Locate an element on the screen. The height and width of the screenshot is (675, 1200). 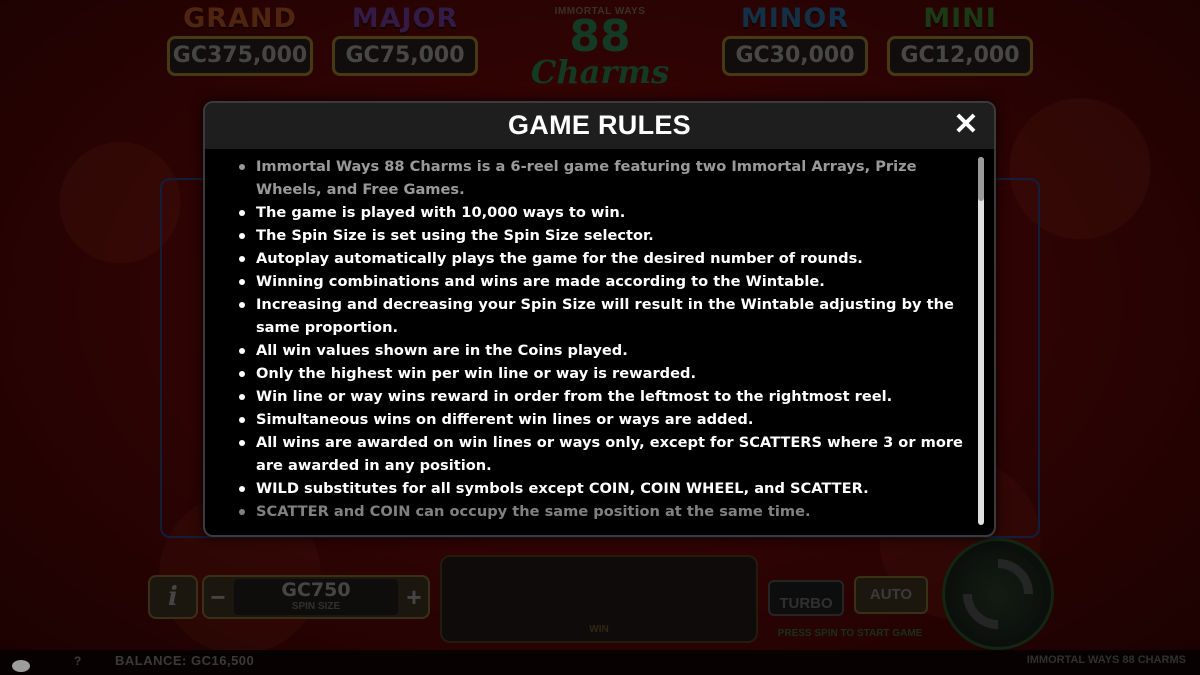
dialog-header: GAME RULES ✕ is located at coordinates (599, 126).